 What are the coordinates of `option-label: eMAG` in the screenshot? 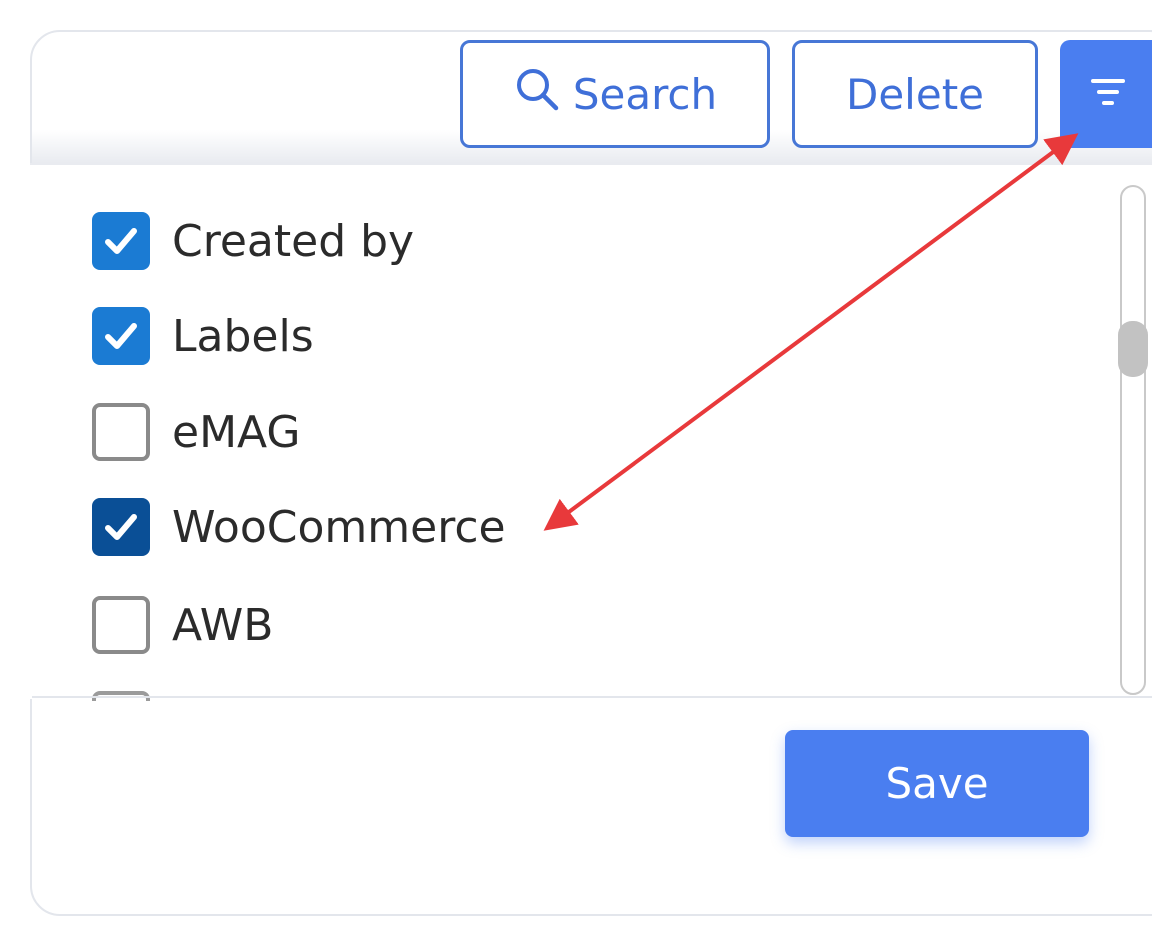 It's located at (236, 432).